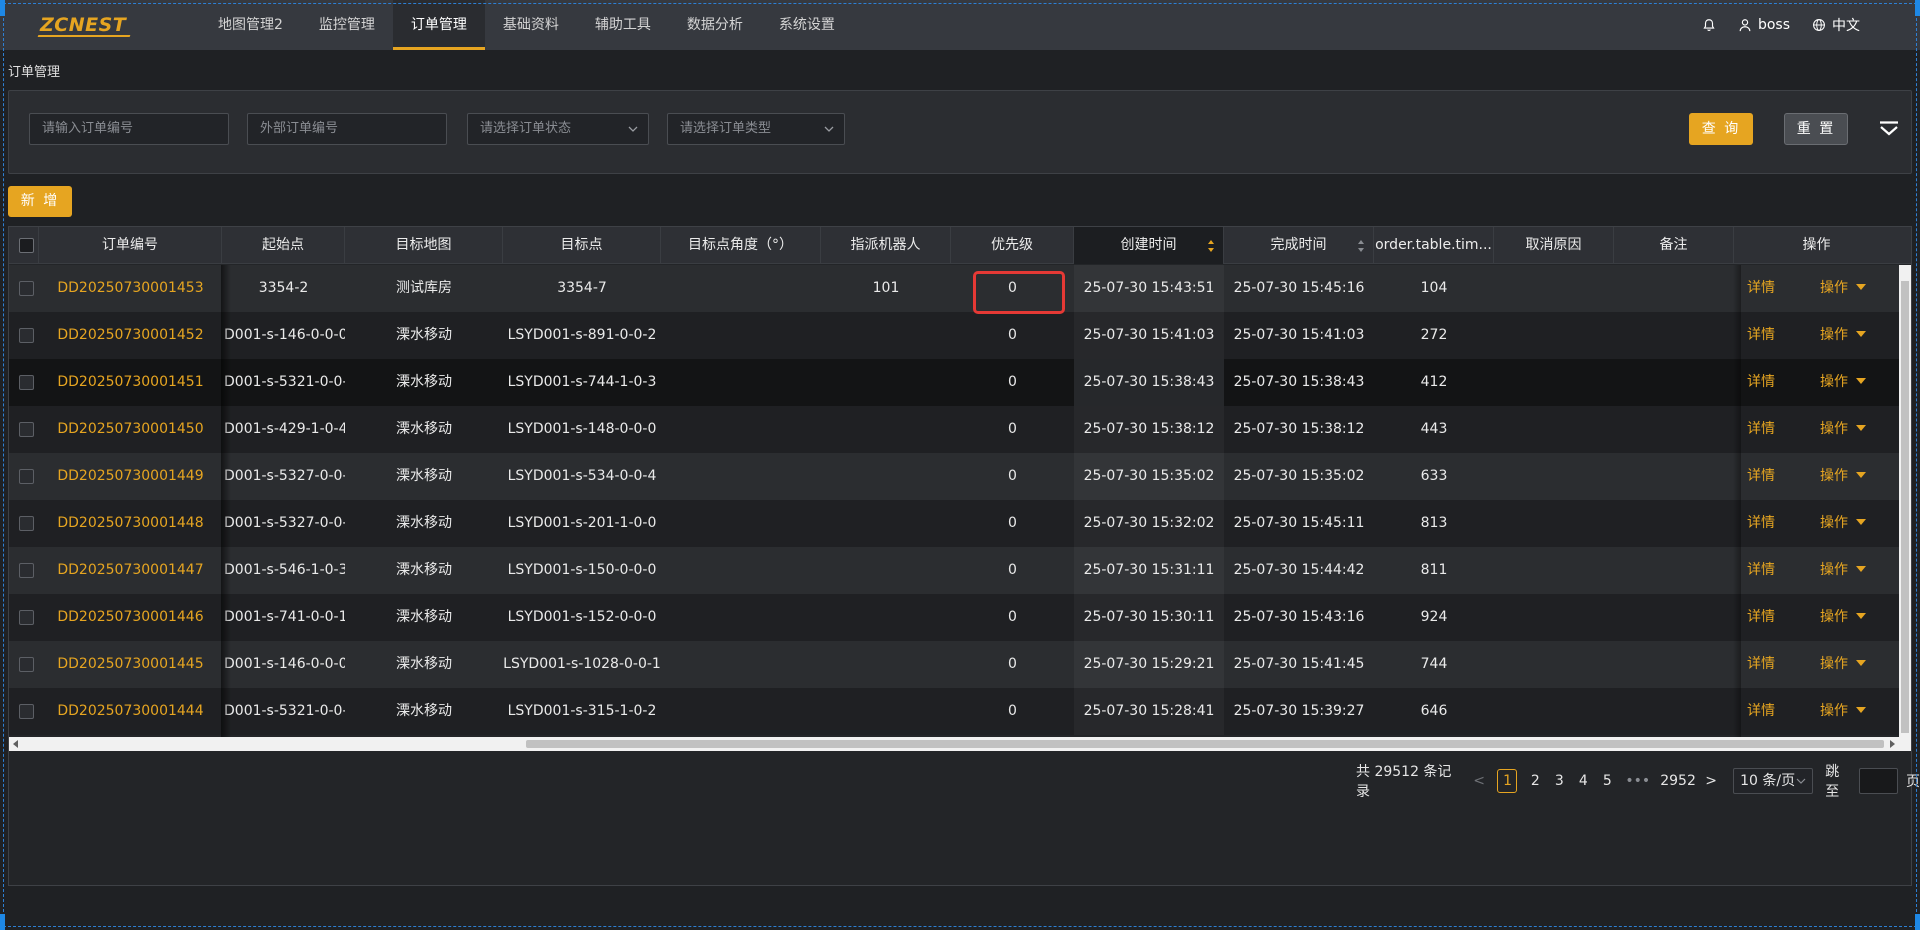  What do you see at coordinates (1892, 744) in the screenshot?
I see `scroll-right-icon` at bounding box center [1892, 744].